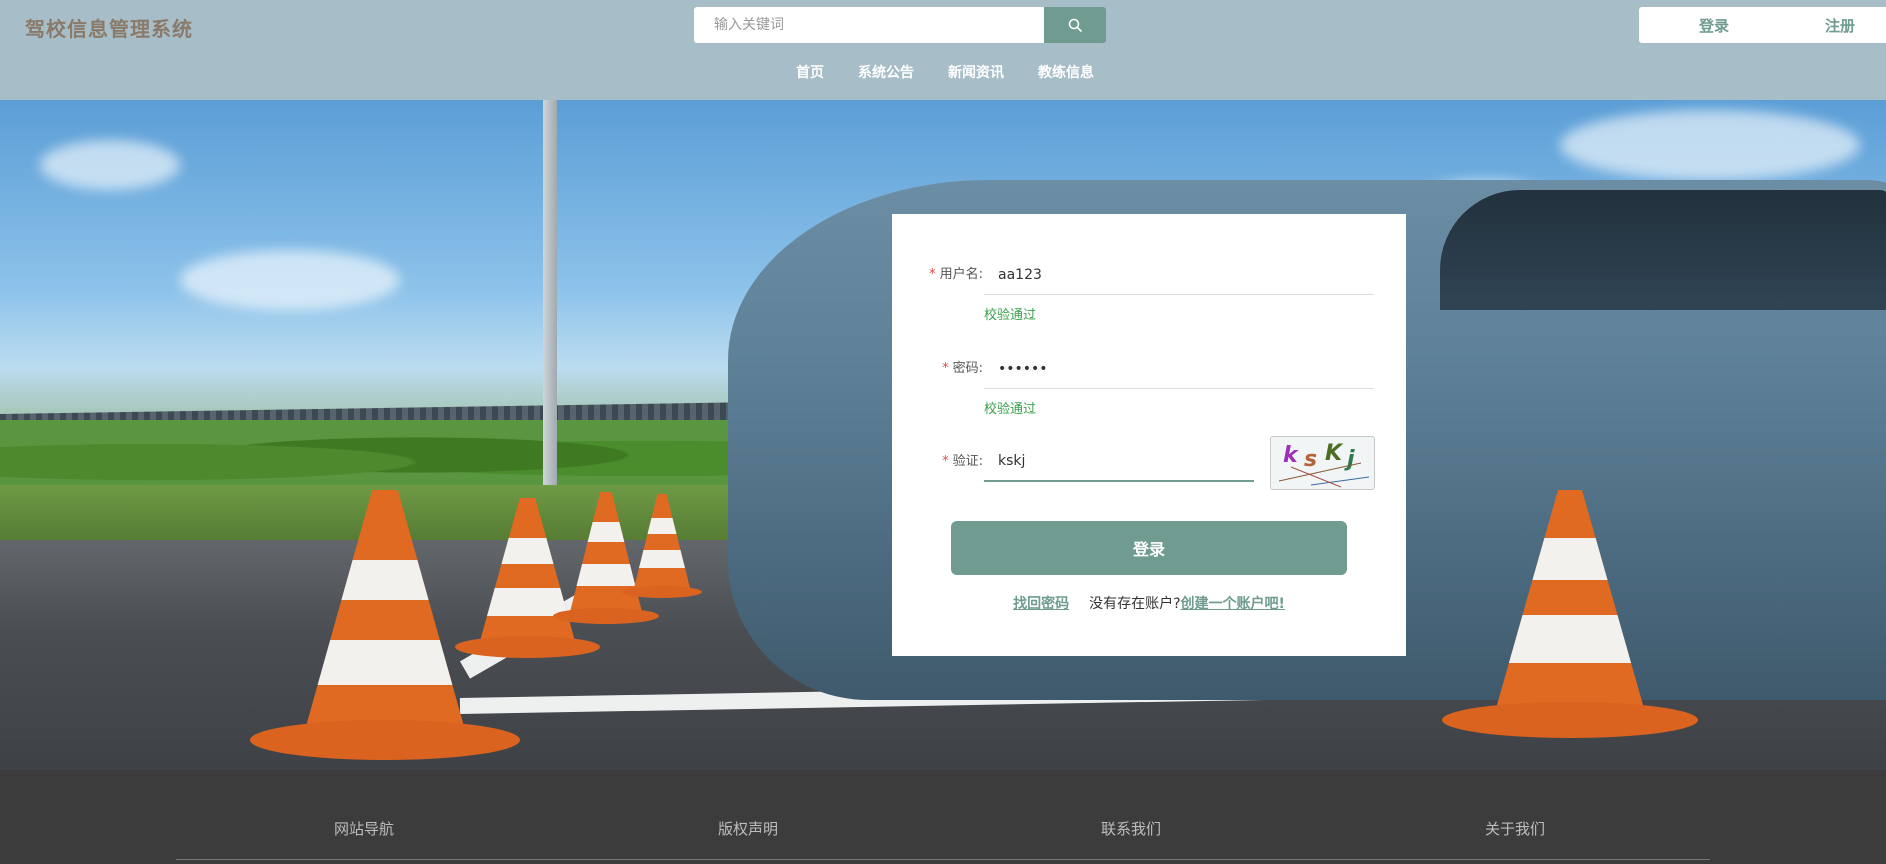 The width and height of the screenshot is (1886, 864). What do you see at coordinates (1179, 275) in the screenshot?
I see `username-input` at bounding box center [1179, 275].